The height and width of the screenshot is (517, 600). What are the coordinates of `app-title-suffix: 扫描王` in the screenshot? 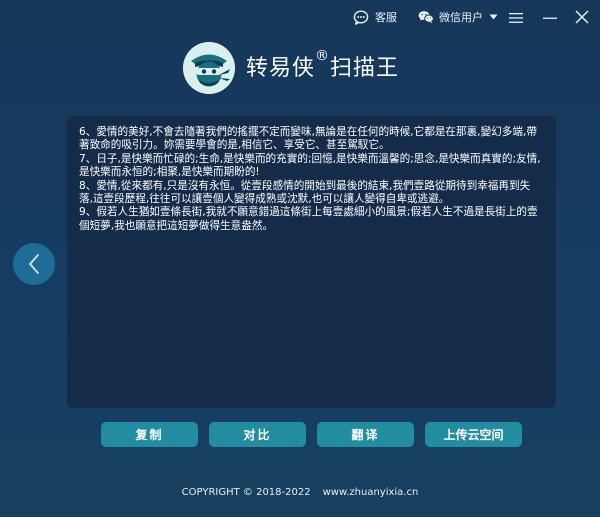 It's located at (365, 68).